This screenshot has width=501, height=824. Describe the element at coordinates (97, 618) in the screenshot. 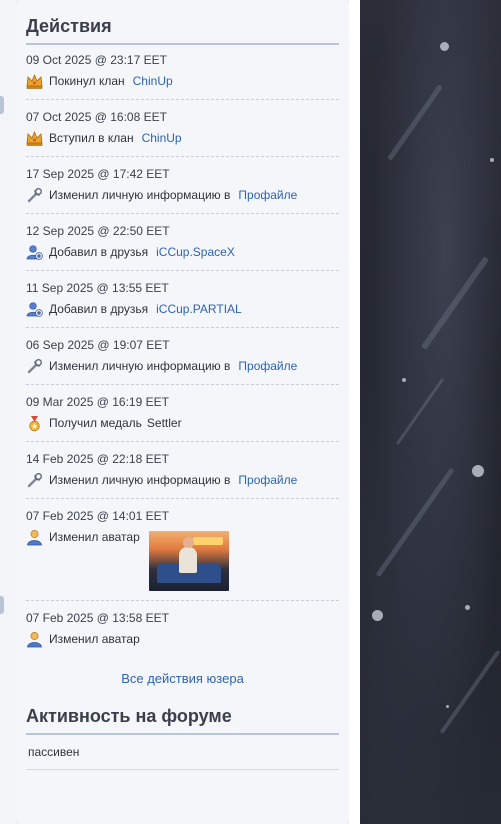

I see `activity-timestamp: 07 Feb 2025 @ 13:58 EET` at that location.